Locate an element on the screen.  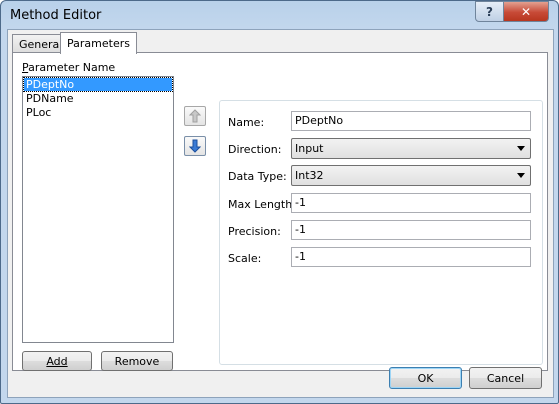
direction-value: Input is located at coordinates (309, 148).